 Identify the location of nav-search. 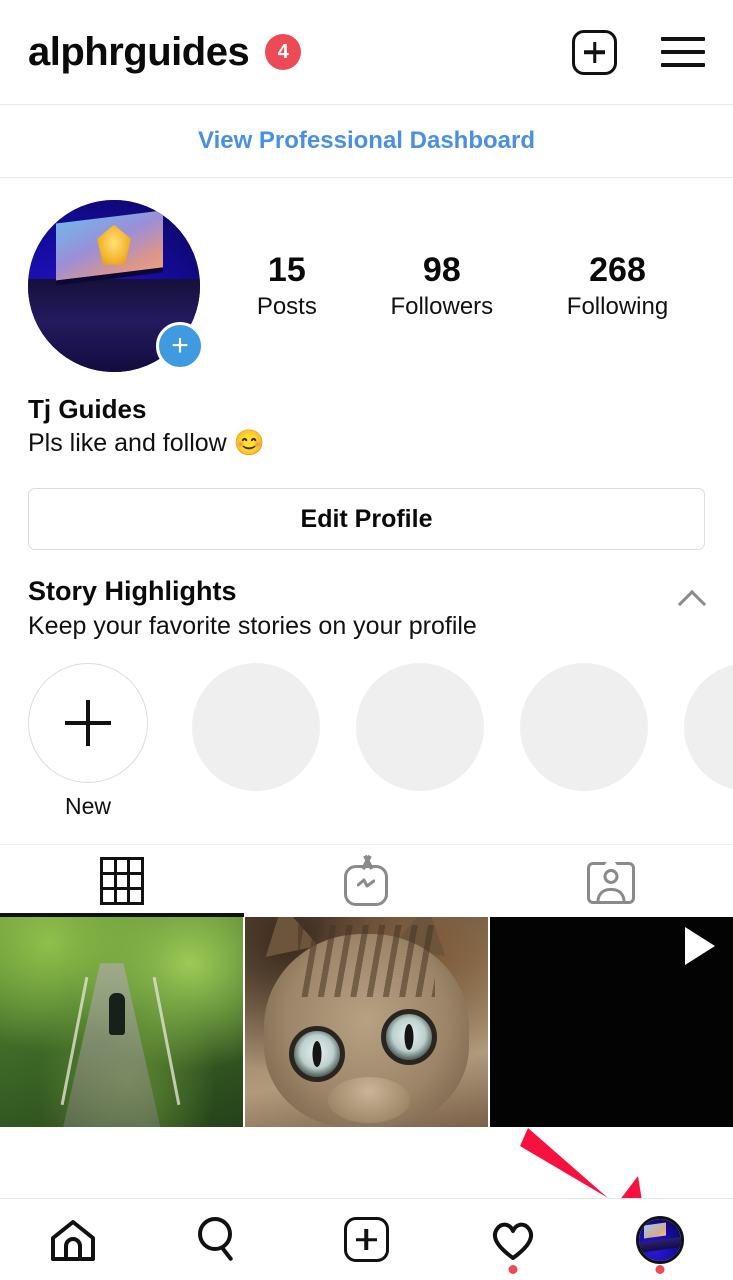
(220, 1239).